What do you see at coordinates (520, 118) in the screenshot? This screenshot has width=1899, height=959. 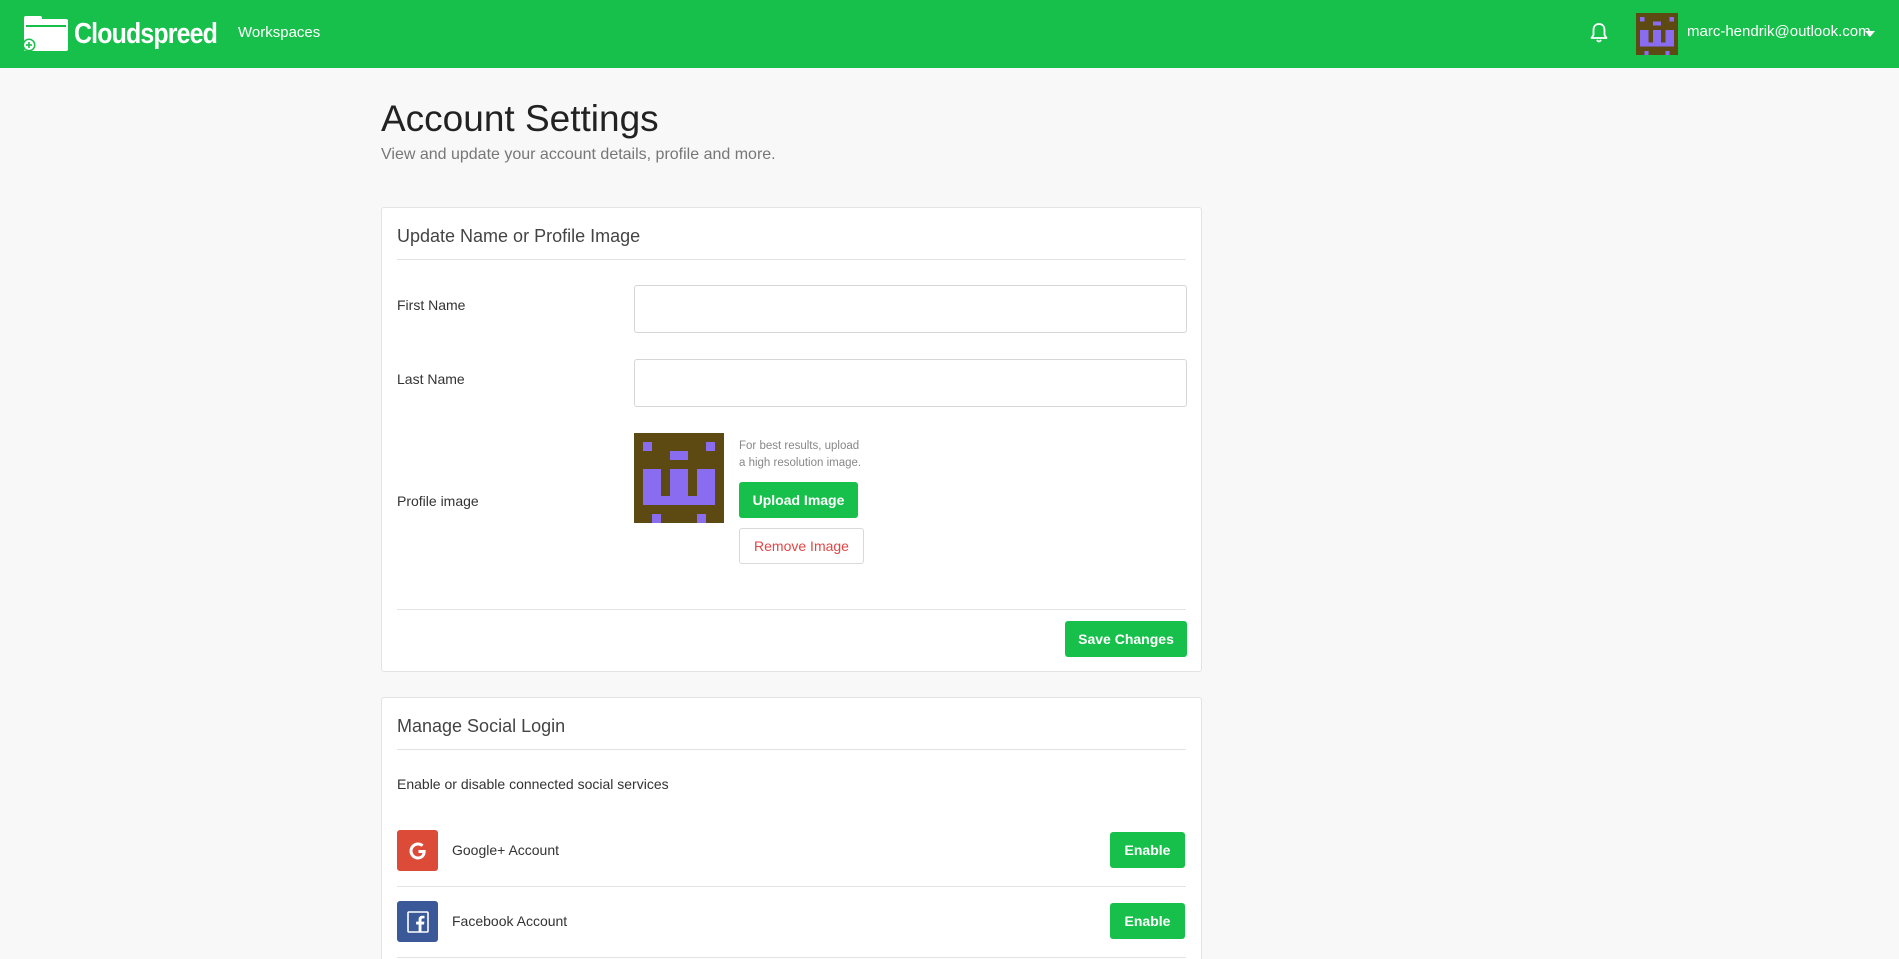 I see `page-title: Account Settings` at bounding box center [520, 118].